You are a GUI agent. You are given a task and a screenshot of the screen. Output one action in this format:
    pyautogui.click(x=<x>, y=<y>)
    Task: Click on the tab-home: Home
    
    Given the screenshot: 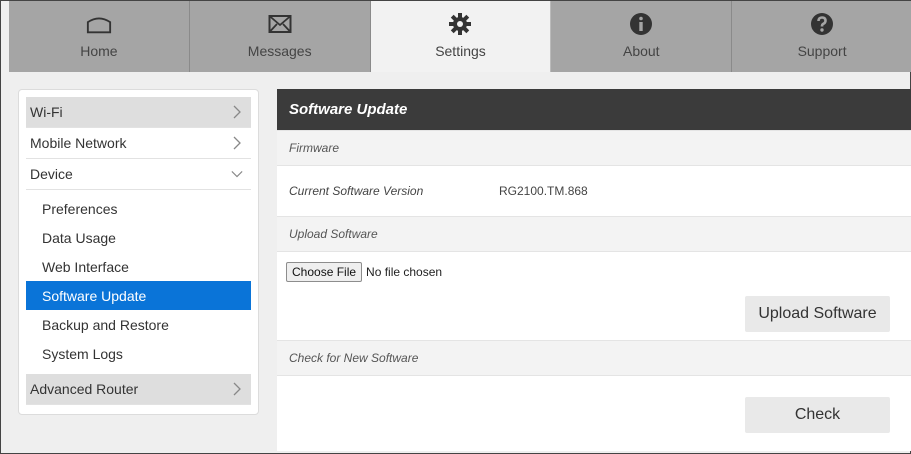 What is the action you would take?
    pyautogui.click(x=99, y=36)
    